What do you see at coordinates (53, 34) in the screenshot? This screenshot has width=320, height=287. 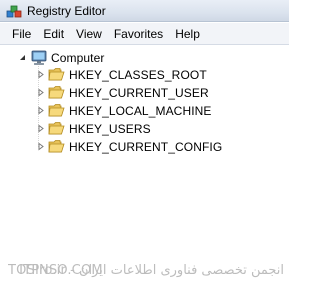 I see `menu-edit: Edit` at bounding box center [53, 34].